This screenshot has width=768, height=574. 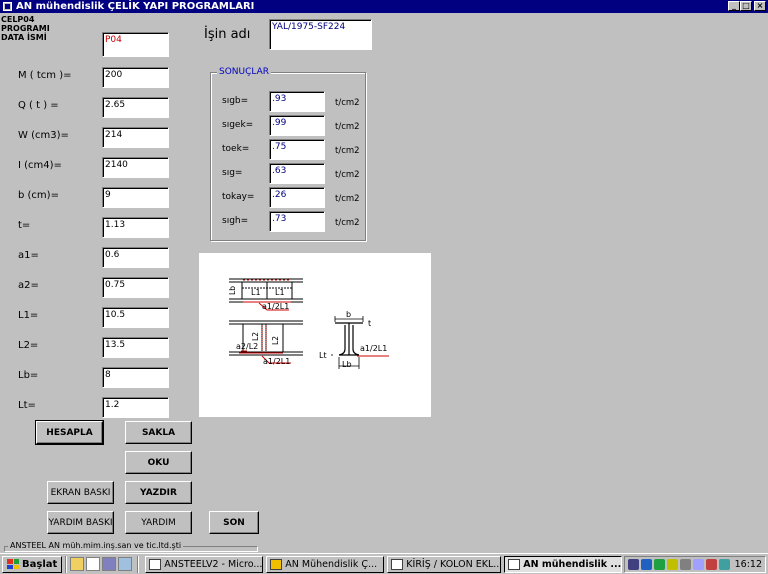 What do you see at coordinates (135, 77) in the screenshot?
I see `input-m: 200` at bounding box center [135, 77].